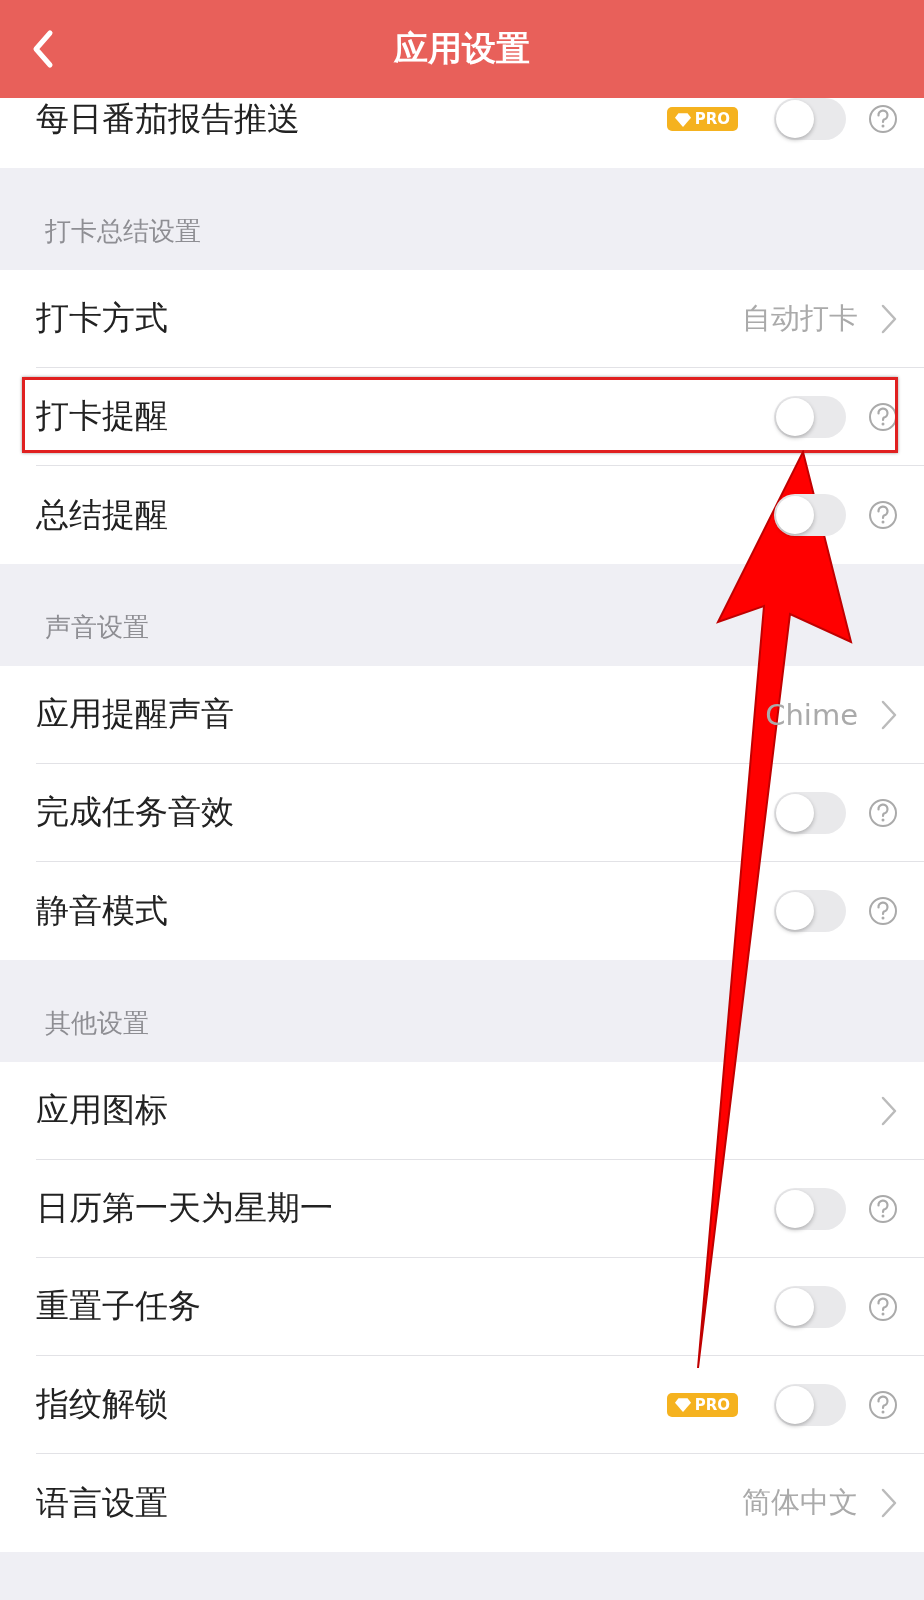  I want to click on setting-label: 打卡方式, so click(102, 318).